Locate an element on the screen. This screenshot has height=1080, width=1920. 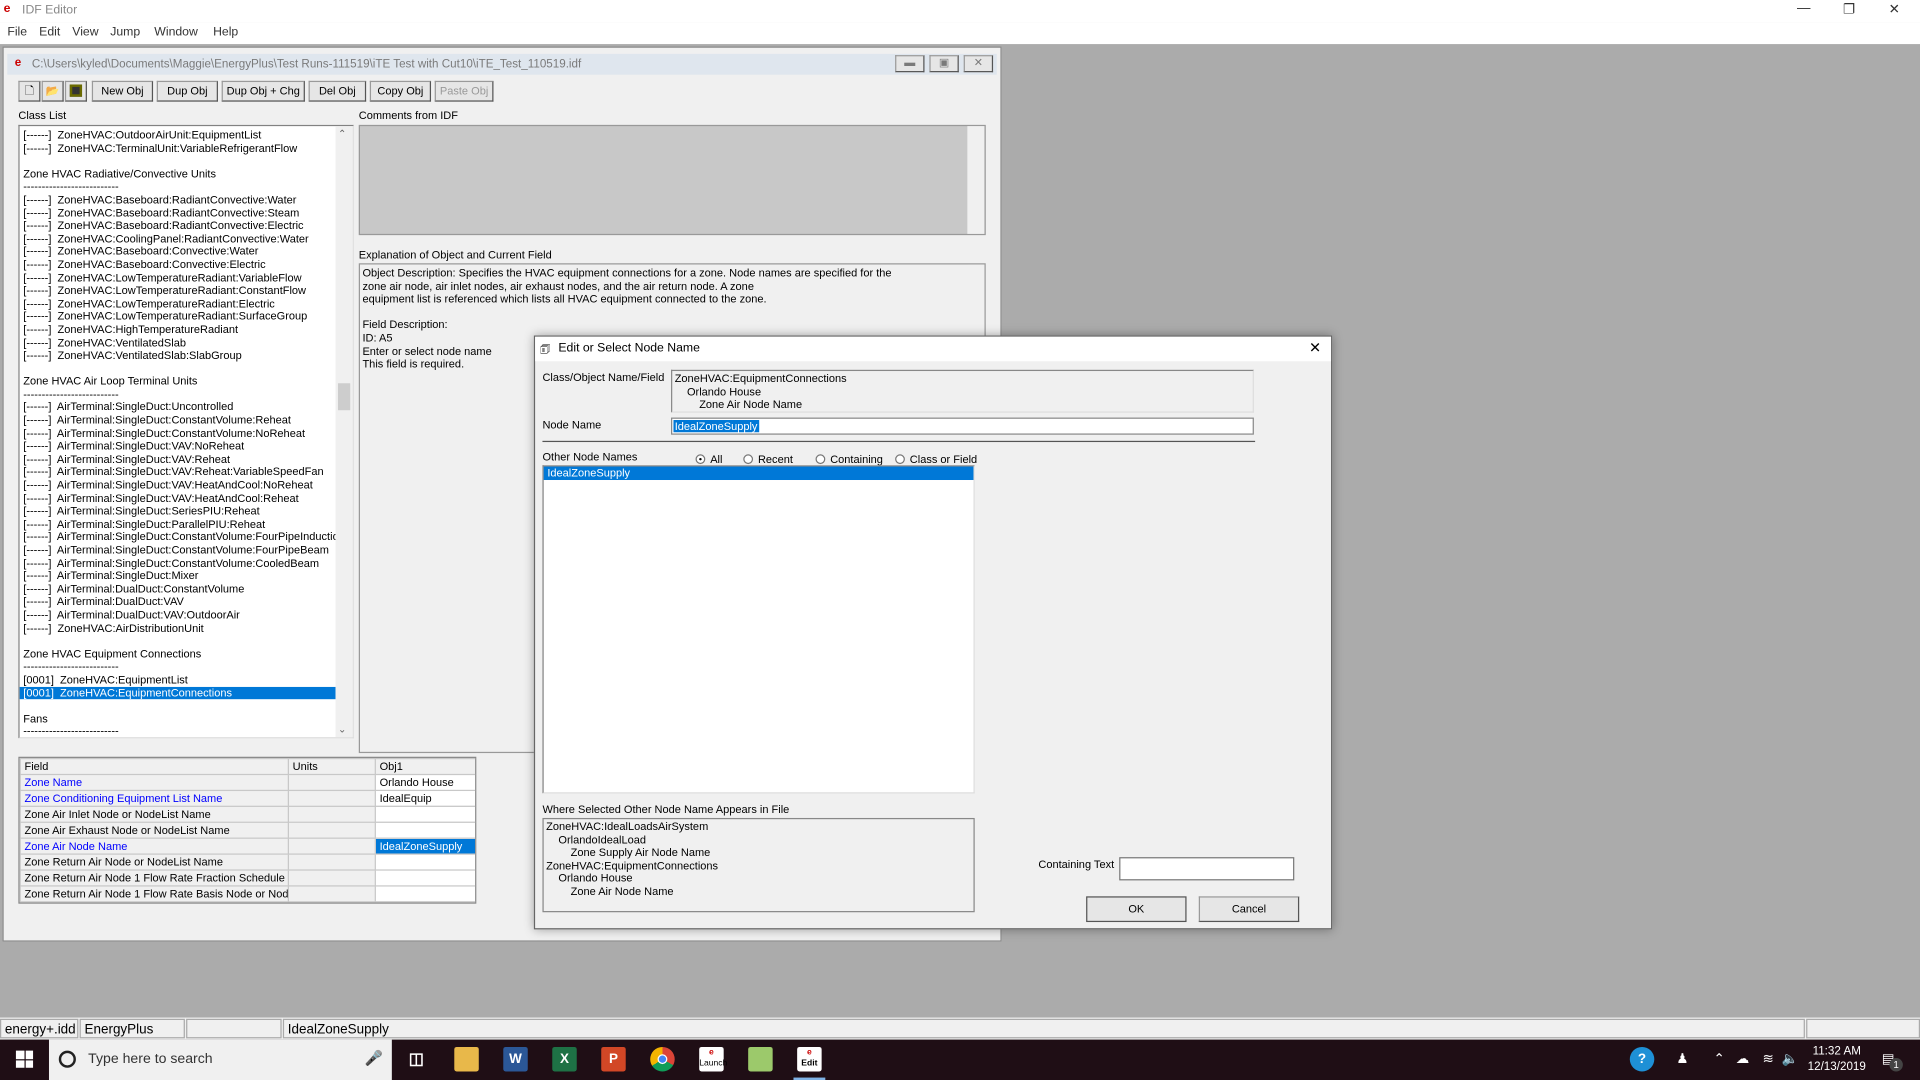
dialog-close-button: ✕ is located at coordinates (1315, 347).